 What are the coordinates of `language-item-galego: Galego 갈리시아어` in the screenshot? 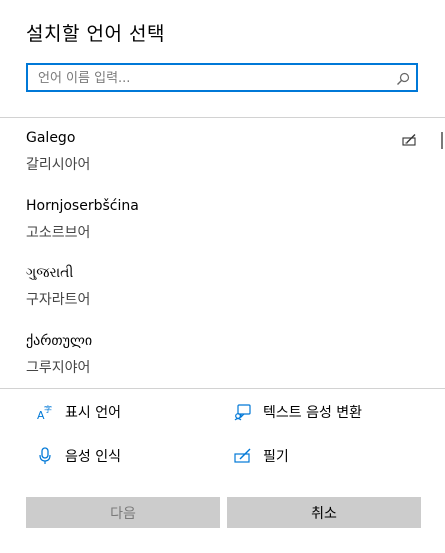 It's located at (216, 151).